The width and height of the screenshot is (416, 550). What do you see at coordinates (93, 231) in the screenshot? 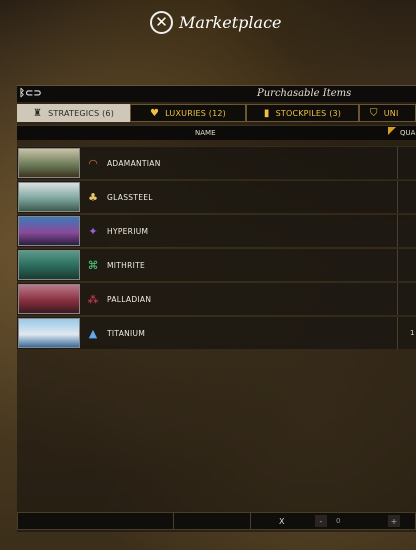
I see `hyperium-icon: ✦` at bounding box center [93, 231].